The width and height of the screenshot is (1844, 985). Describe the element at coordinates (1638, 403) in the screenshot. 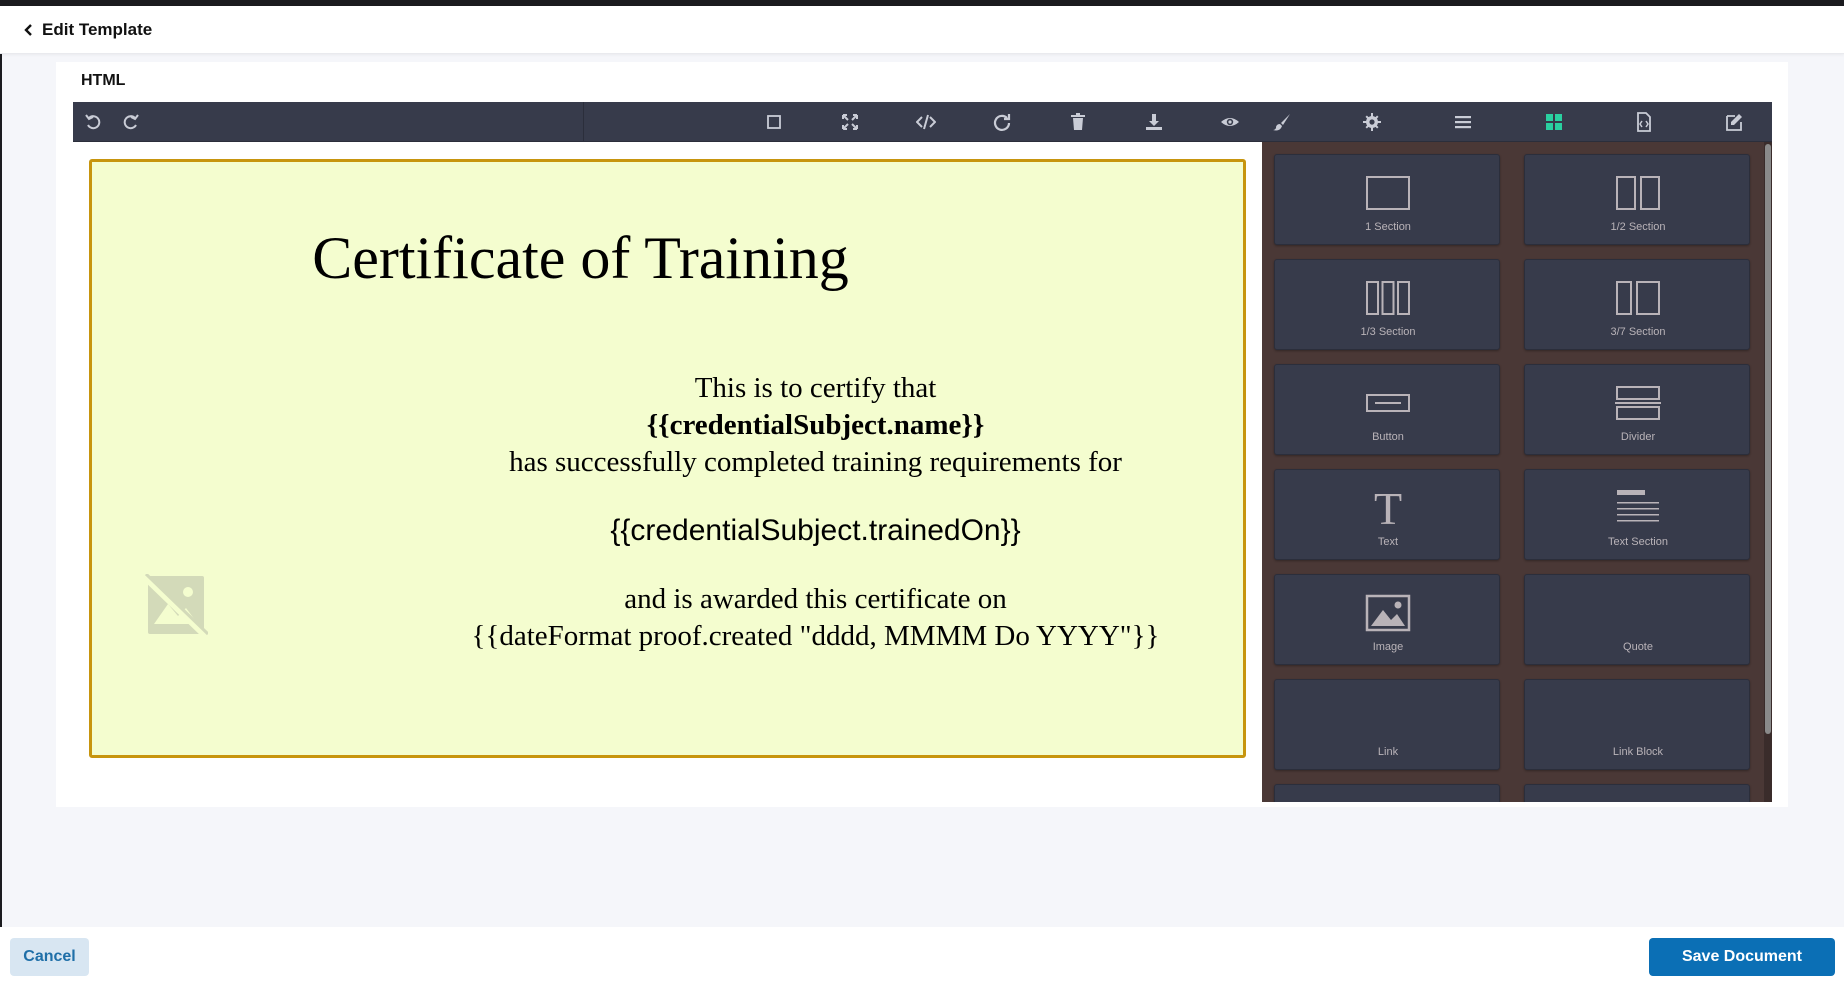

I see `divider-block-icon` at that location.